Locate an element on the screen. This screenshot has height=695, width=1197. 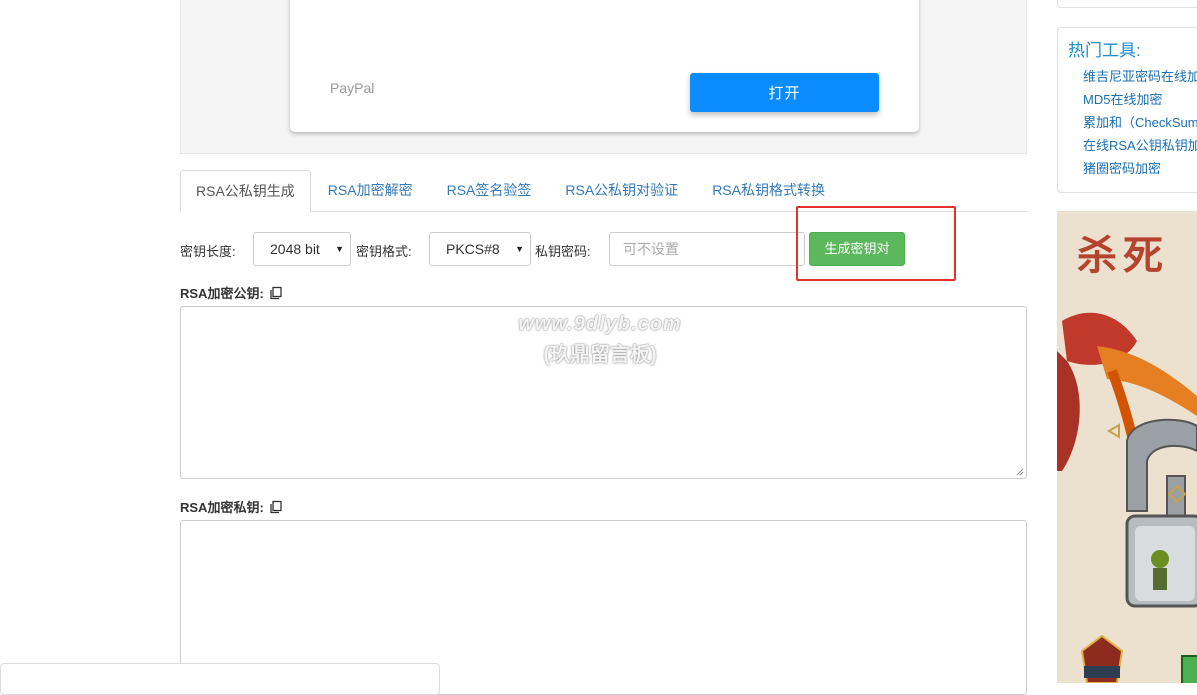
key-format-value: PKCS#8 is located at coordinates (473, 249).